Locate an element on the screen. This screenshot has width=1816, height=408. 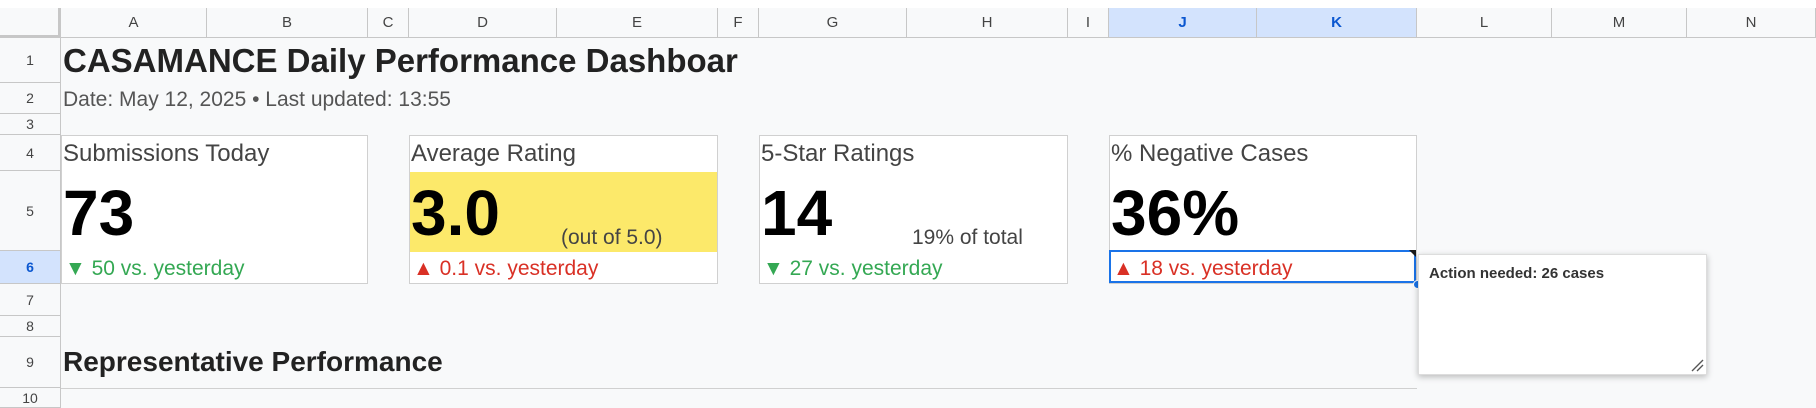
column-header-m: M is located at coordinates (1619, 23).